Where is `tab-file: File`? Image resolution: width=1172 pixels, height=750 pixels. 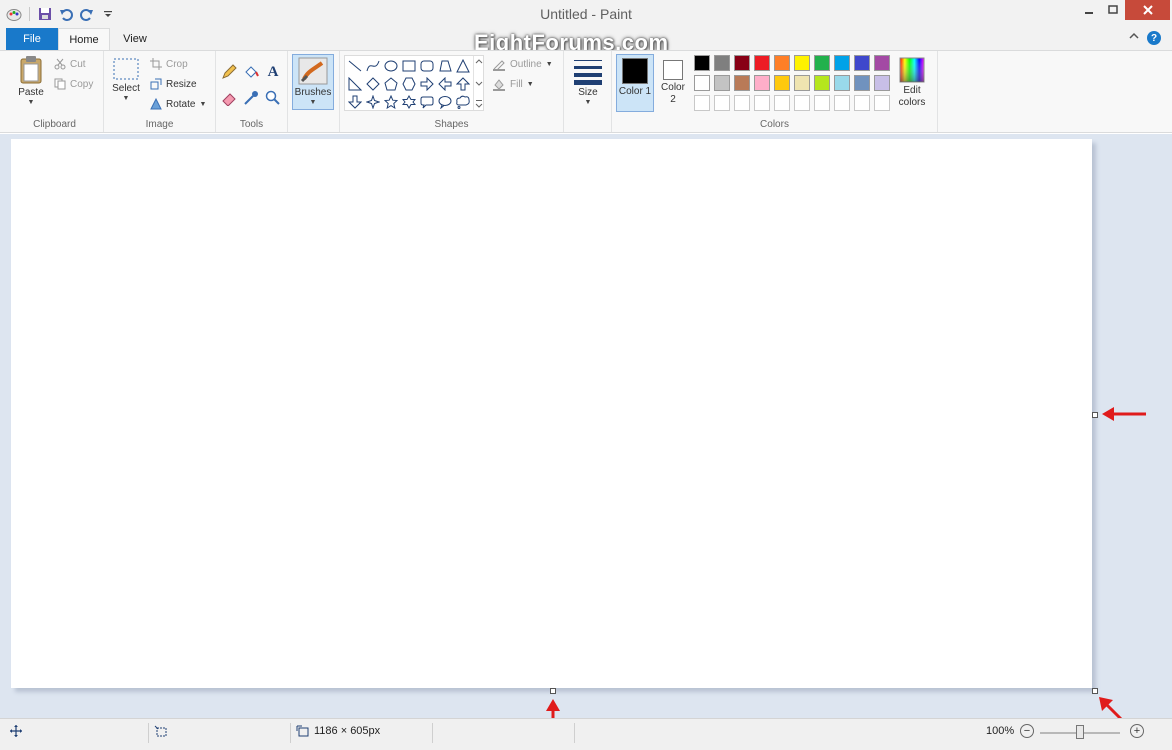
tab-file: File is located at coordinates (32, 39).